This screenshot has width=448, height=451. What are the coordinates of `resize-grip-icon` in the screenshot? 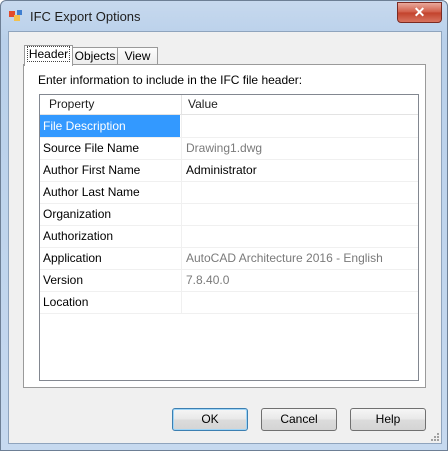 It's located at (434, 436).